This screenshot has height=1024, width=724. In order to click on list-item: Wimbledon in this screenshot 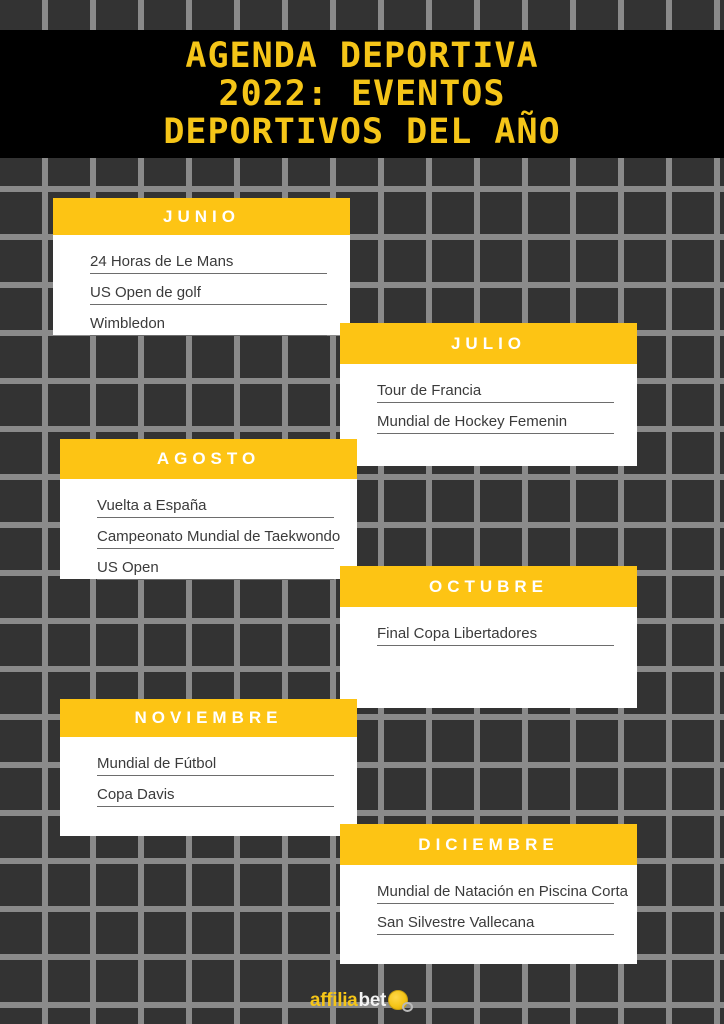, I will do `click(208, 325)`.